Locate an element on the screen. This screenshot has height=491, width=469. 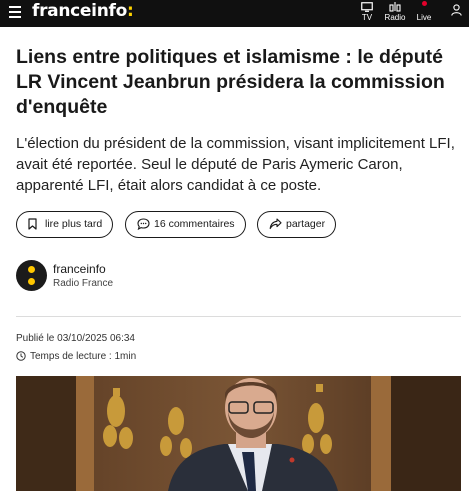
live-icon is located at coordinates (424, 3).